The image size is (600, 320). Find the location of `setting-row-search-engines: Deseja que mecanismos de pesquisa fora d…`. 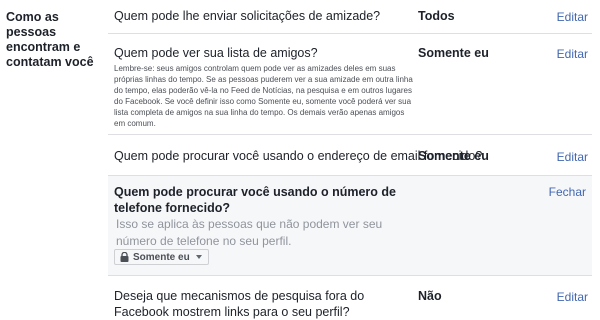

setting-row-search-engines: Deseja que mecanismos de pesquisa fora d… is located at coordinates (350, 297).